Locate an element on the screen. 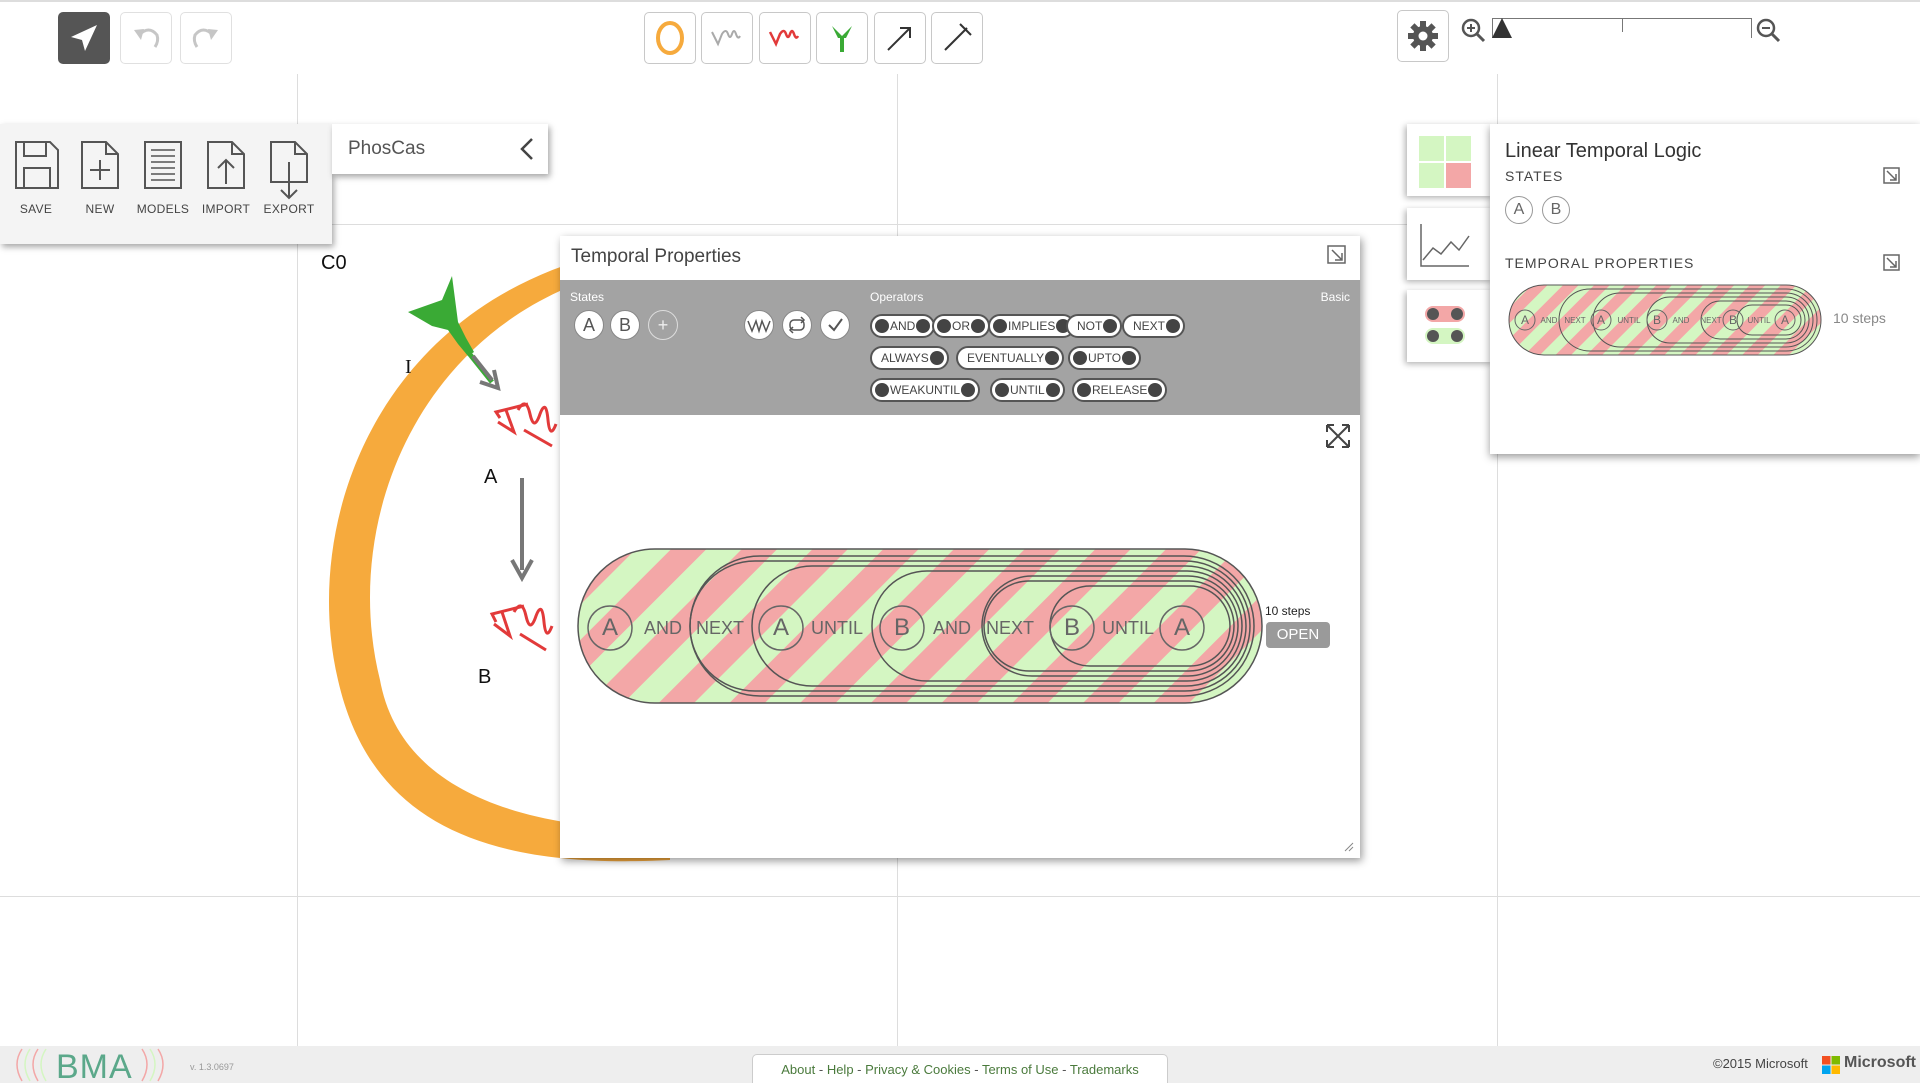  tab-temporal-logic is located at coordinates (1450, 326).